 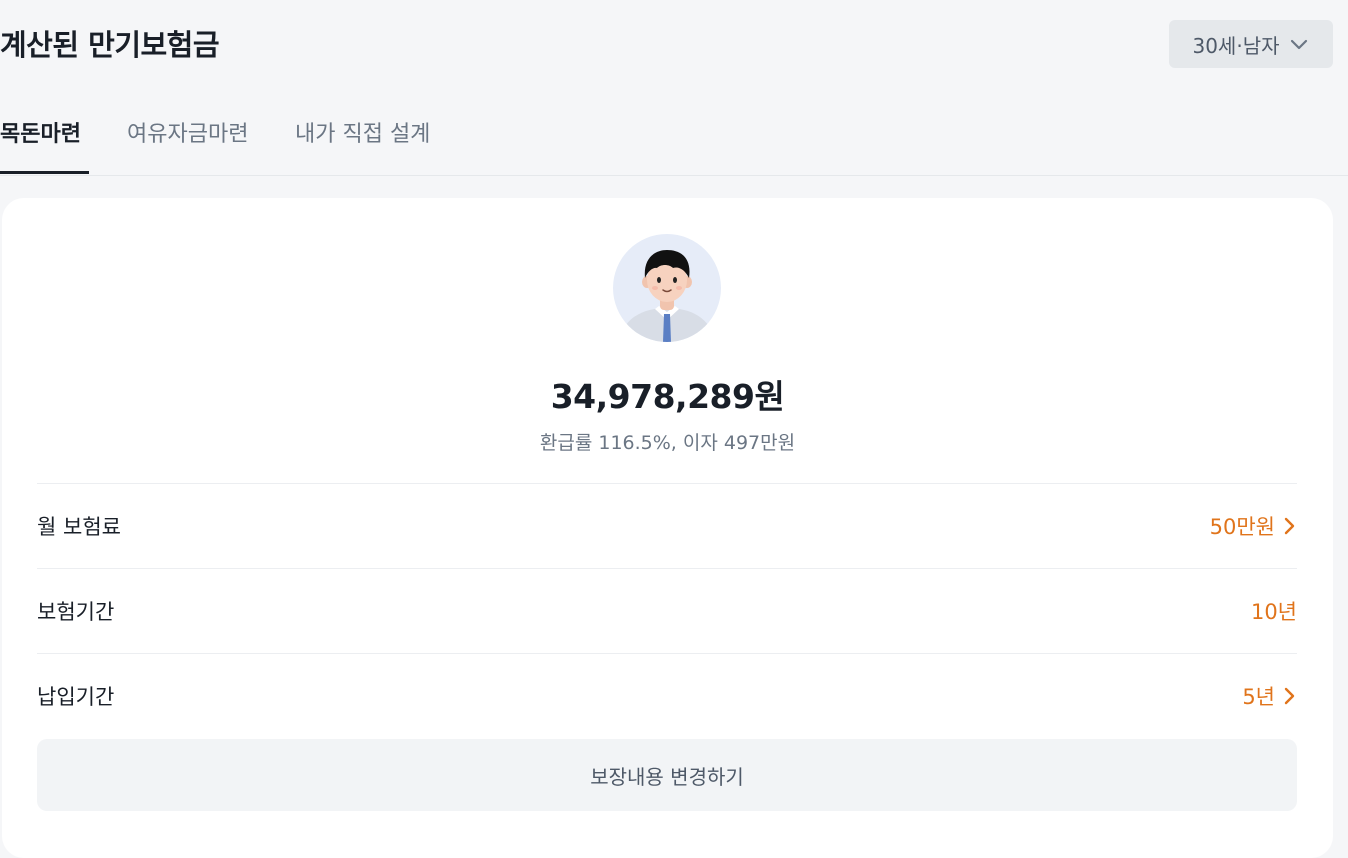 What do you see at coordinates (1236, 45) in the screenshot?
I see `age-gender-select-value: 30세·남자` at bounding box center [1236, 45].